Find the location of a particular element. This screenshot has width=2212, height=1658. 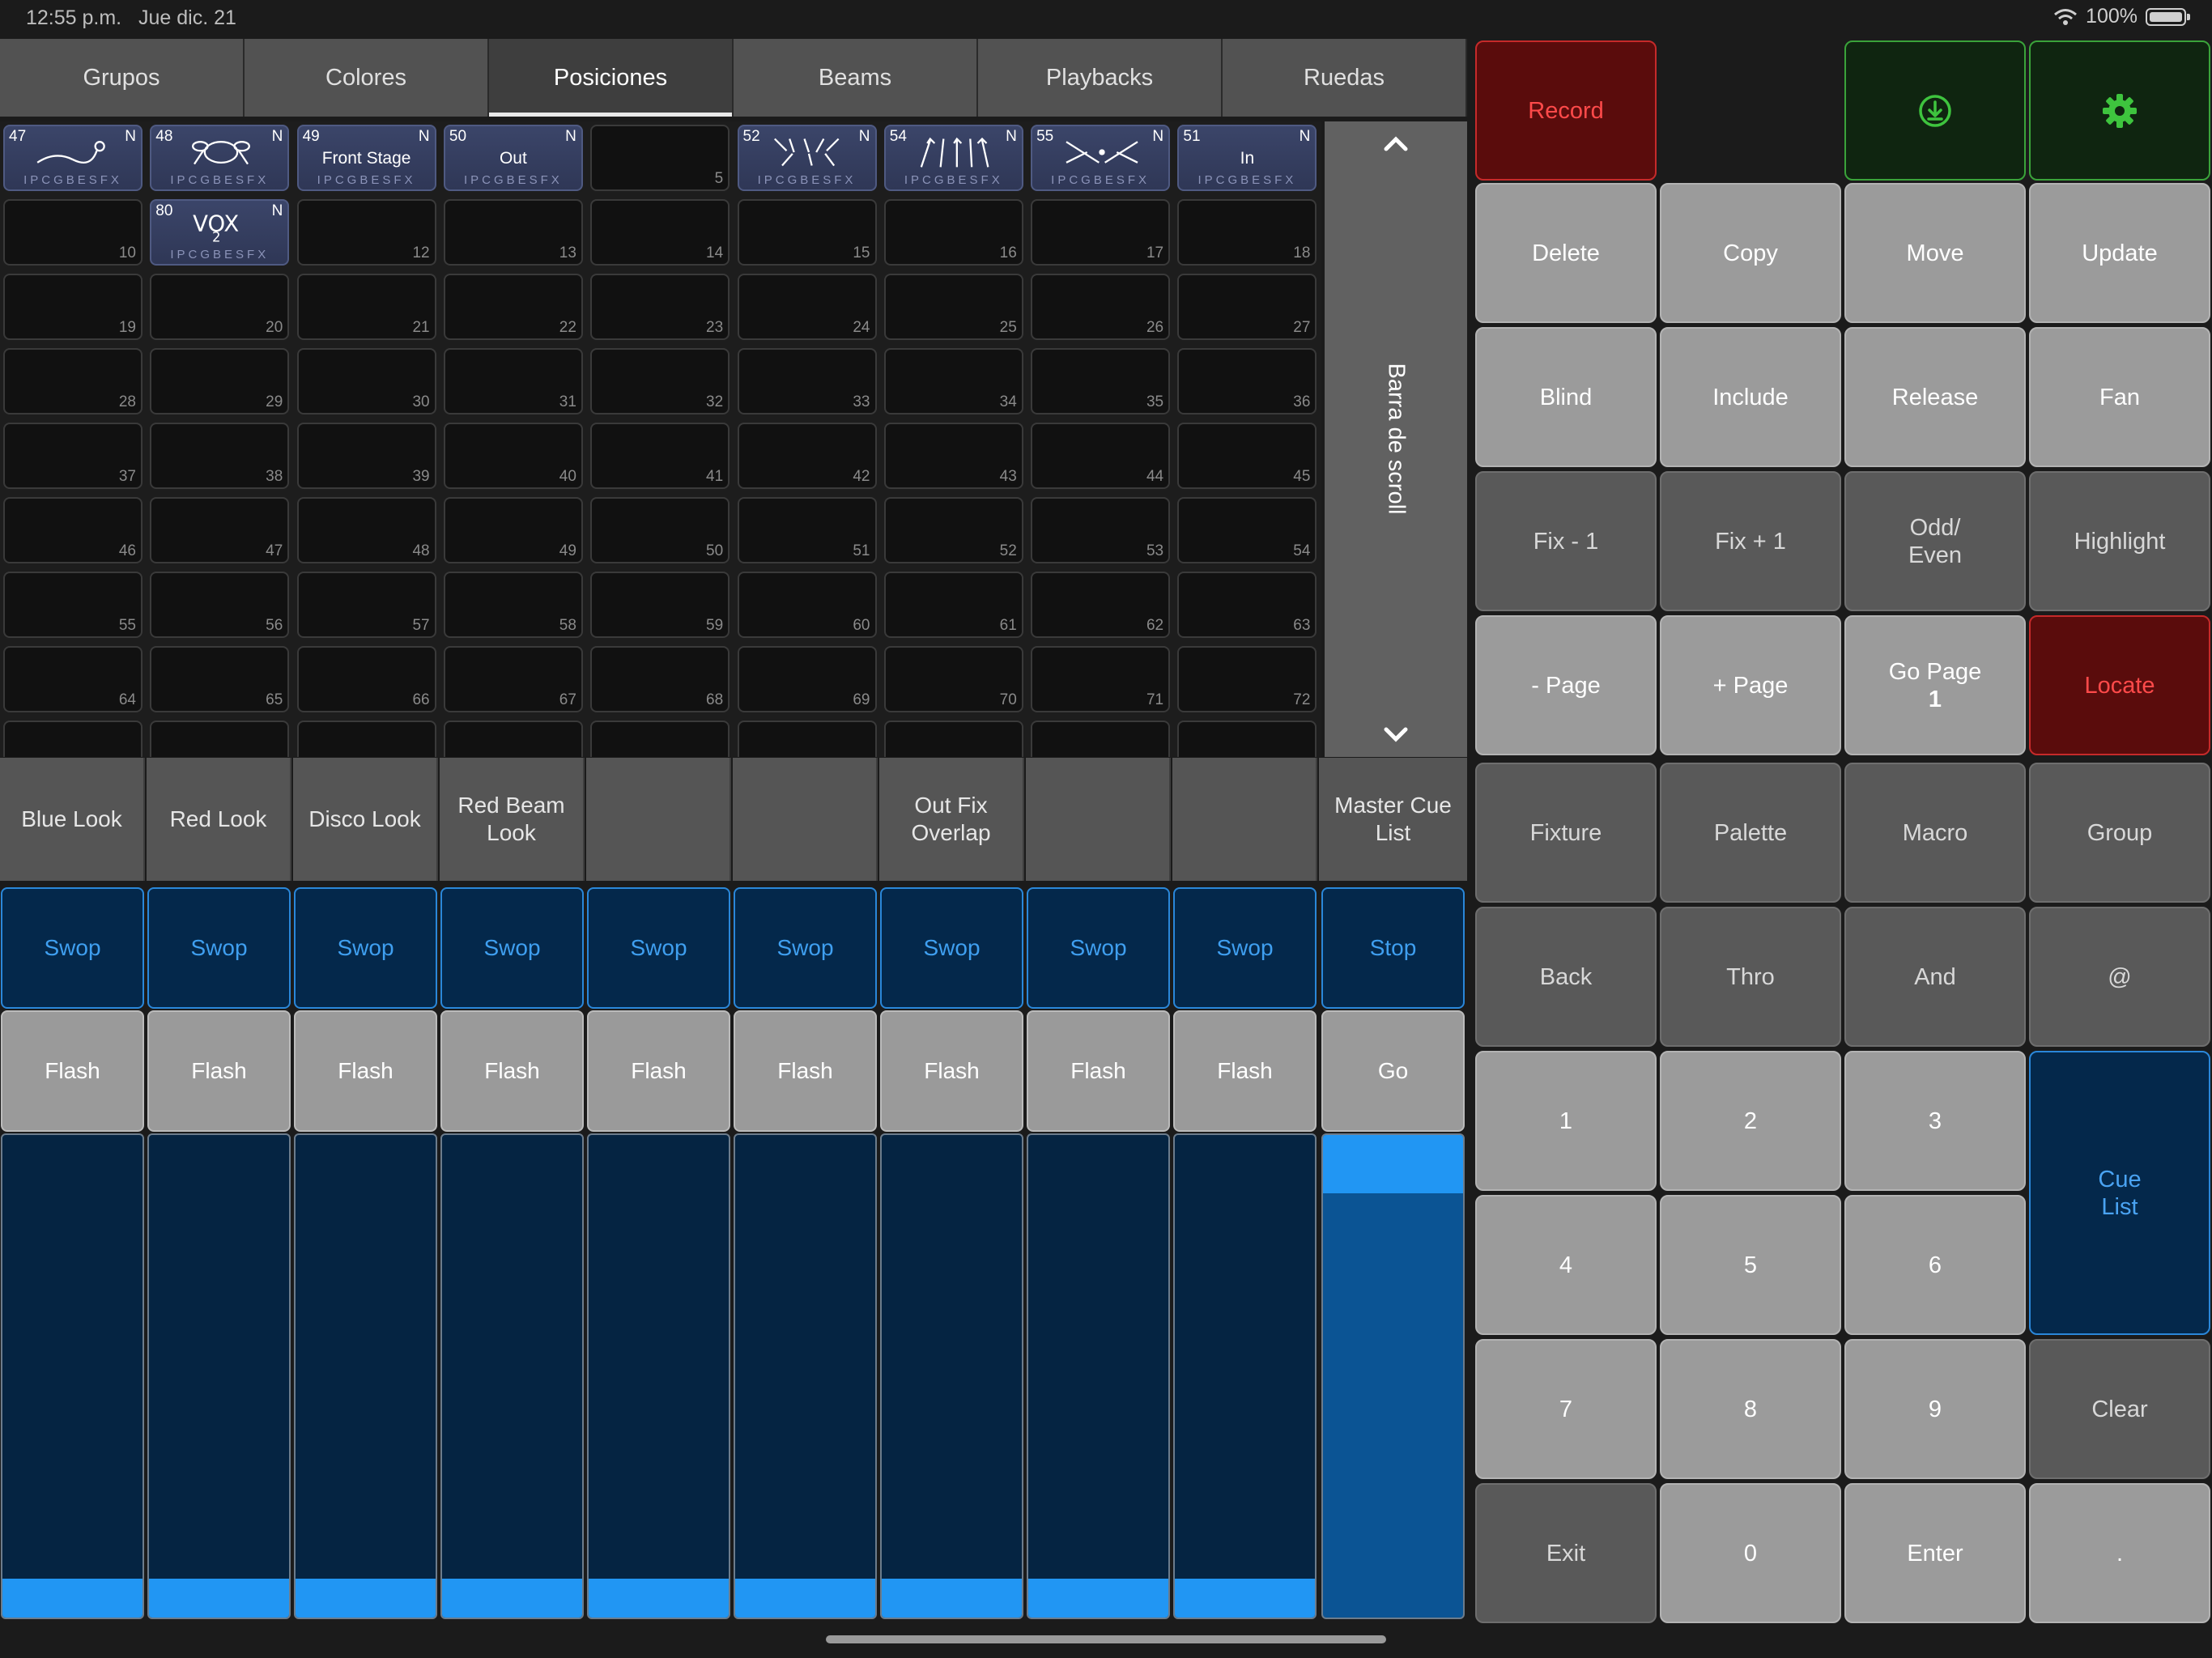

palette-cell-empty: 78 is located at coordinates (807, 739).